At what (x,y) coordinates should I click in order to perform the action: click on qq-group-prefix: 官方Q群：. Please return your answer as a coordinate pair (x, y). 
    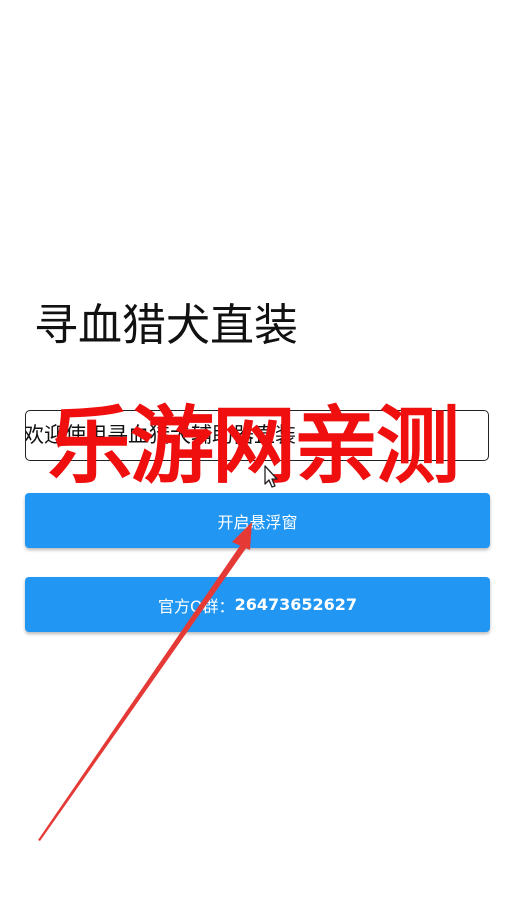
    Looking at the image, I should click on (196, 606).